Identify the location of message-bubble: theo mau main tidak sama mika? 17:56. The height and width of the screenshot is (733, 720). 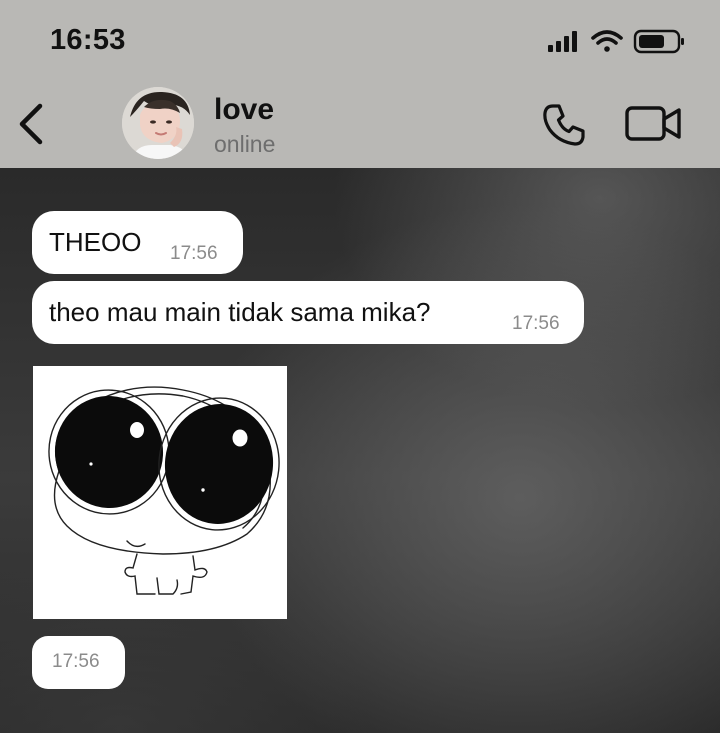
(308, 312).